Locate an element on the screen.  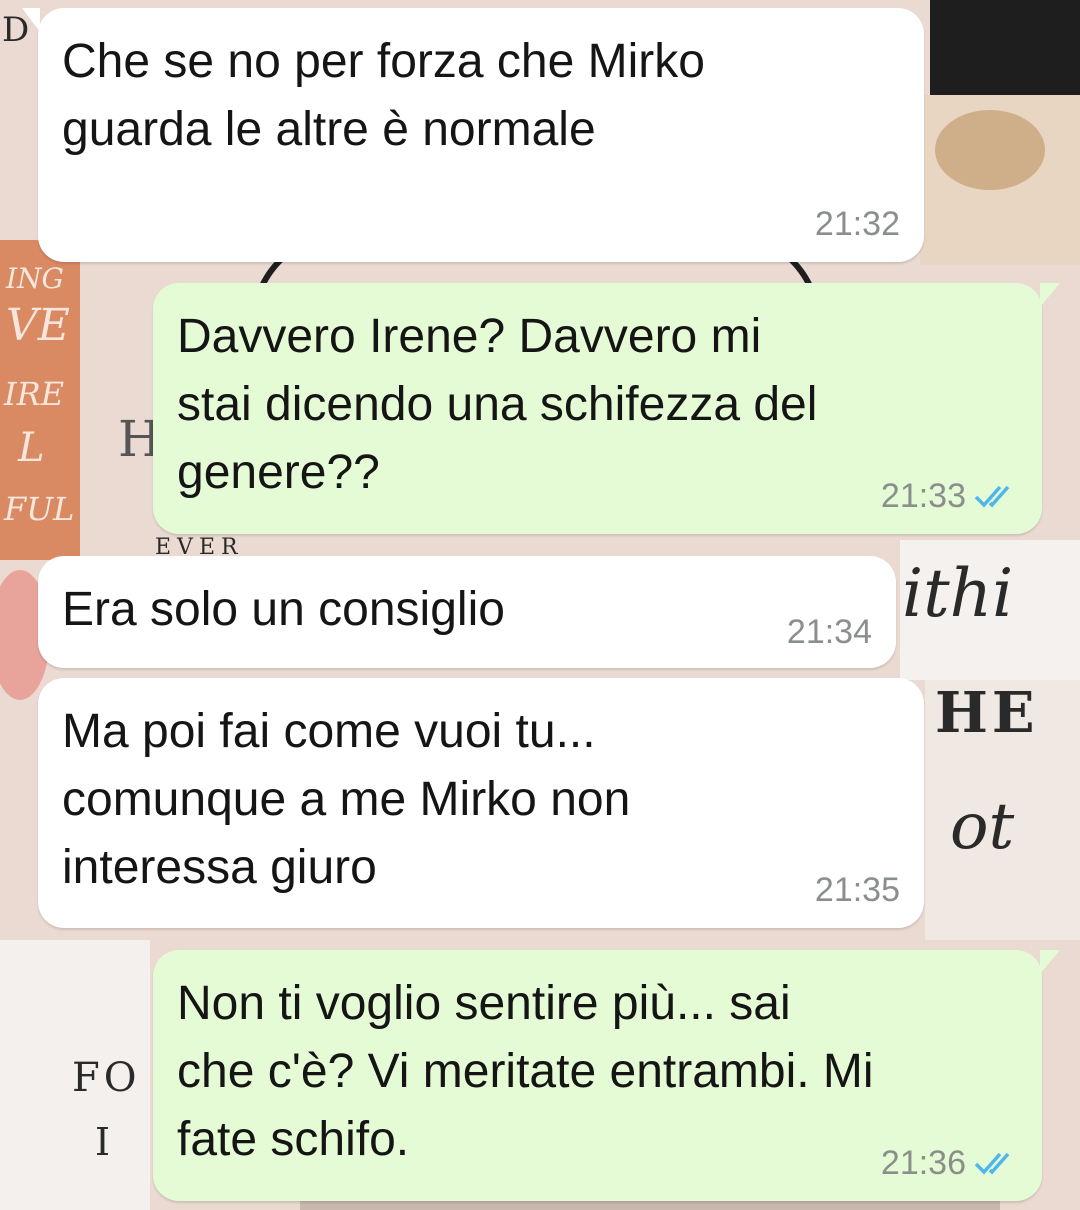
message-meta: 21:36 is located at coordinates (949, 1163).